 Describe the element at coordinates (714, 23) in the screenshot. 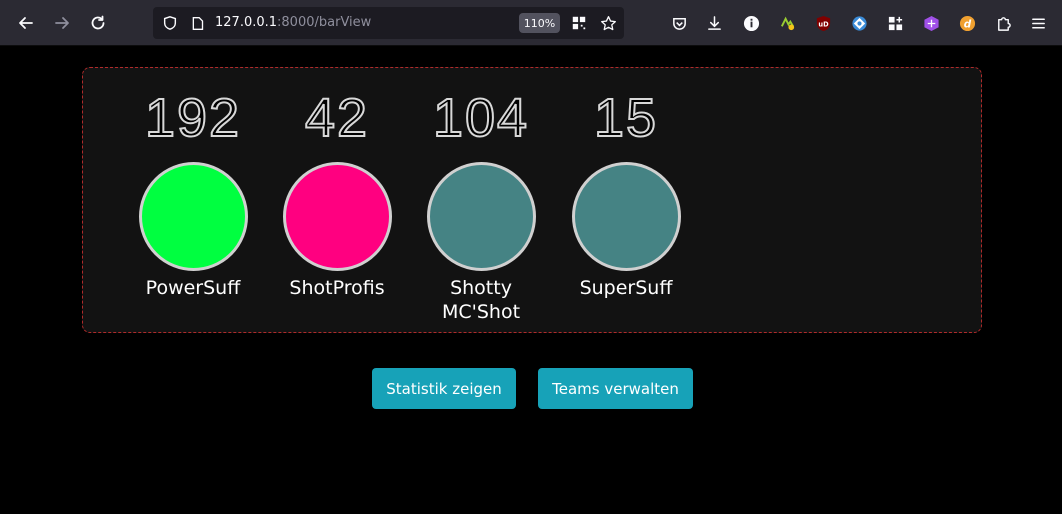

I see `download-icon` at that location.